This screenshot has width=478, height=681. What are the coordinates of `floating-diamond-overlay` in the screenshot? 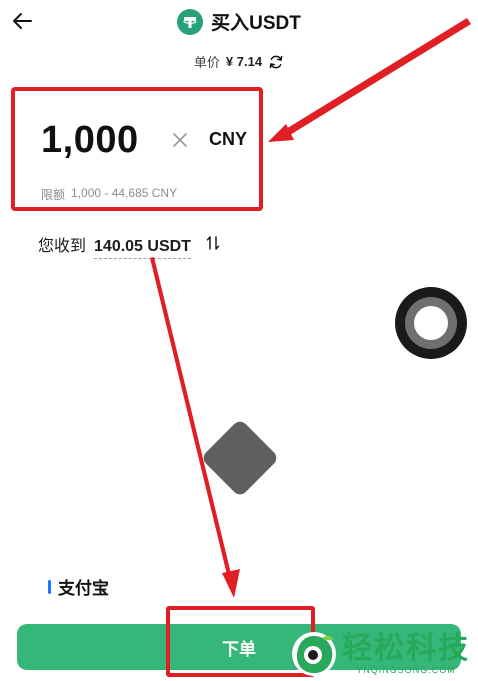 It's located at (240, 458).